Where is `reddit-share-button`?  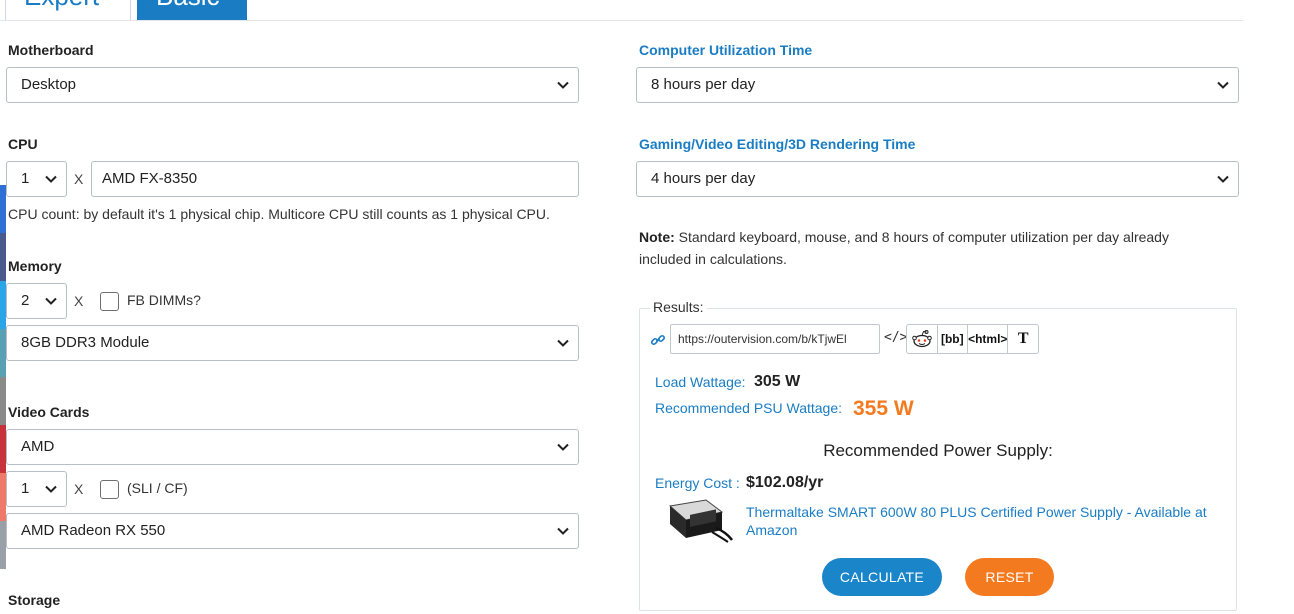 reddit-share-button is located at coordinates (922, 339).